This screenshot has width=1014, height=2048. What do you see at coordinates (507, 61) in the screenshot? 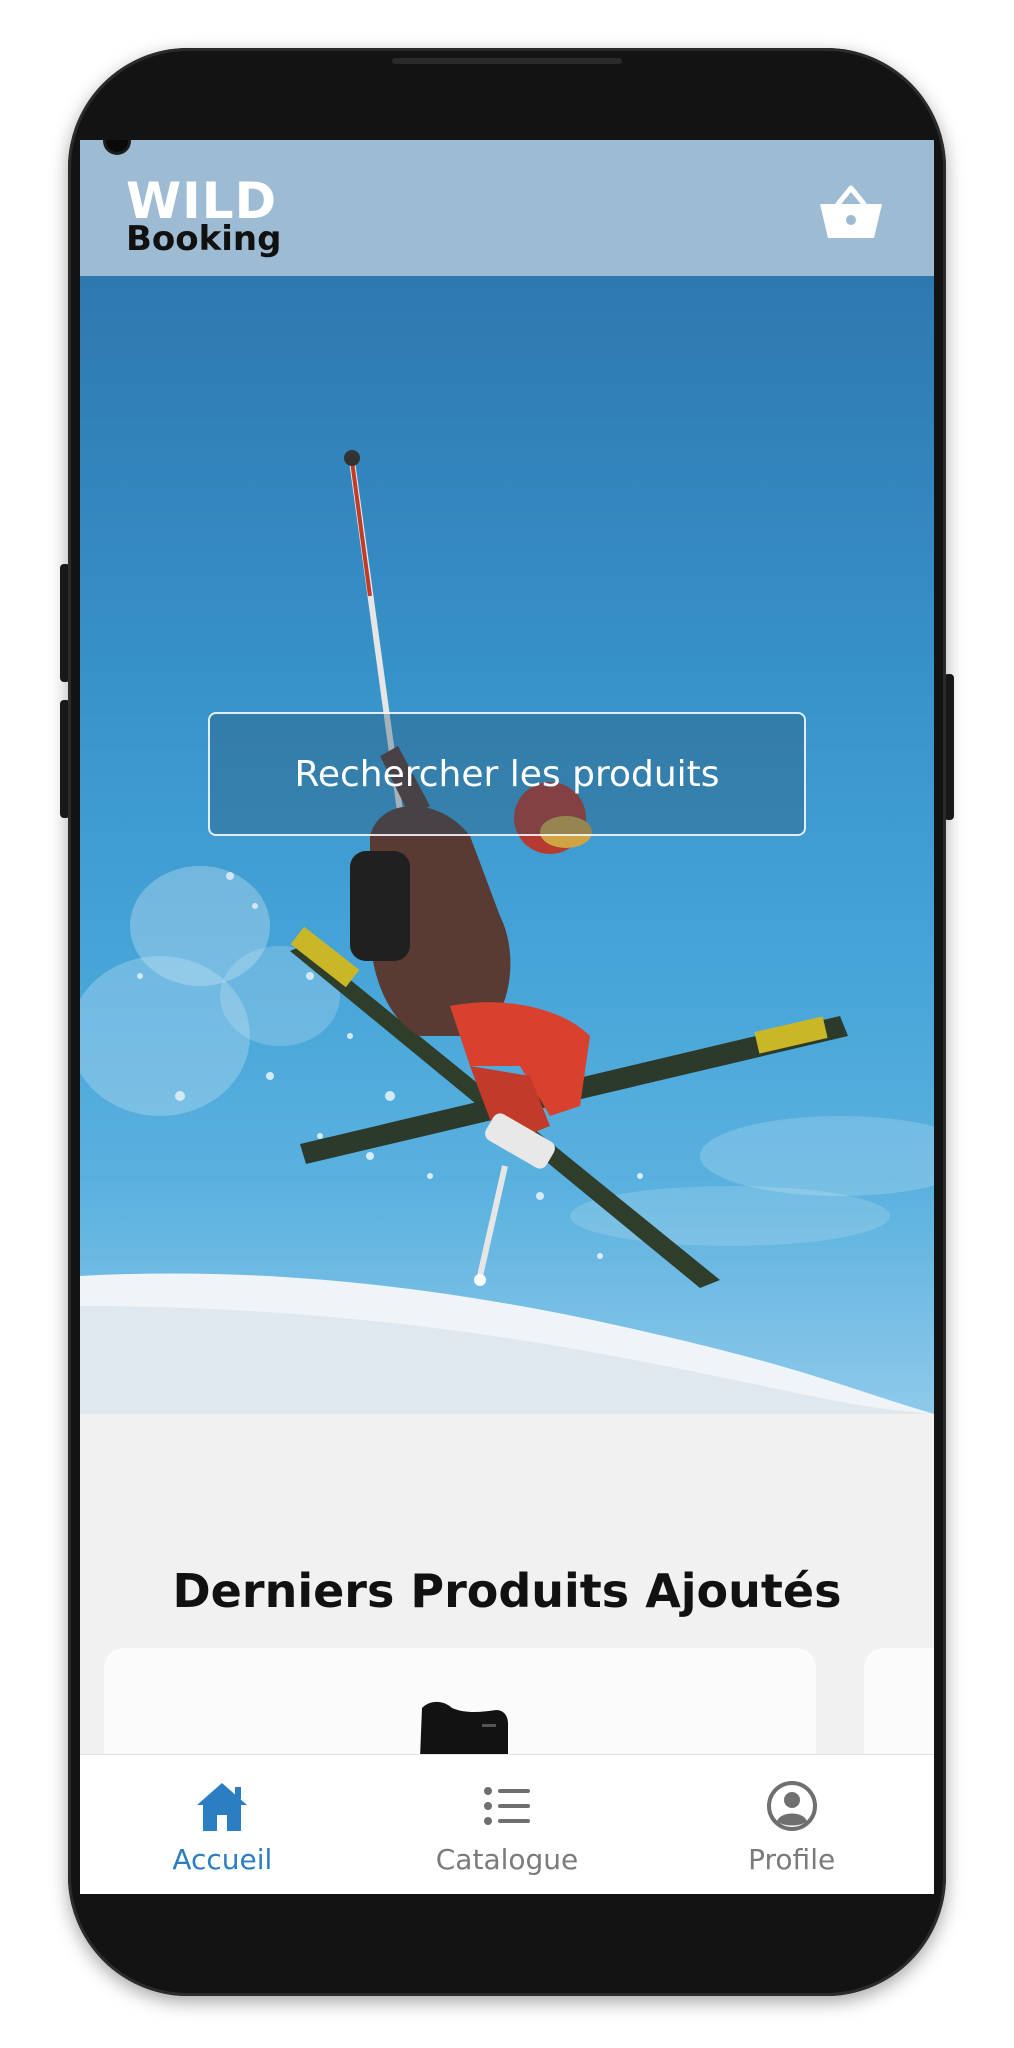
I see `earpiece-speaker` at bounding box center [507, 61].